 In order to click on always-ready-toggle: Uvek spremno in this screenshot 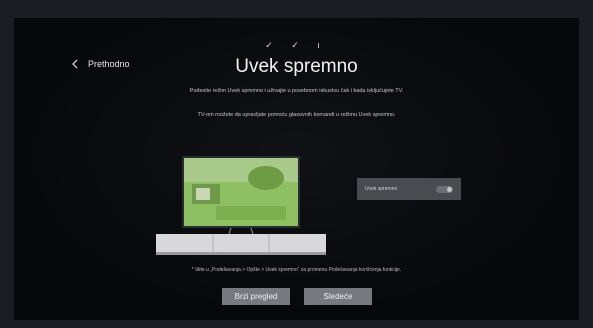, I will do `click(409, 189)`.